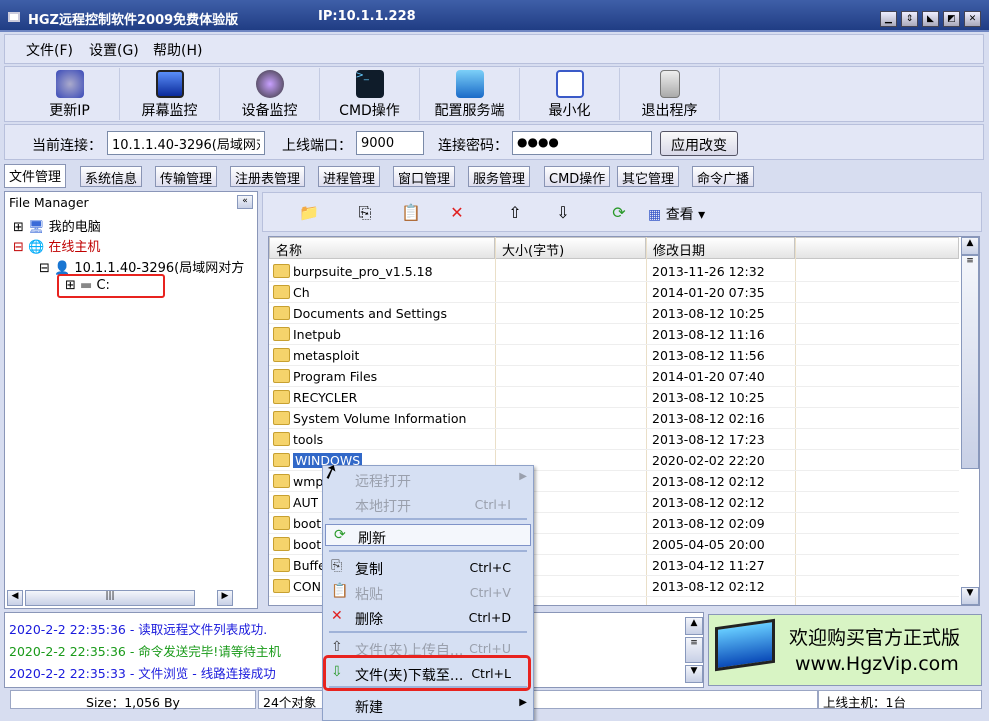  I want to click on menu-bar, so click(494, 49).